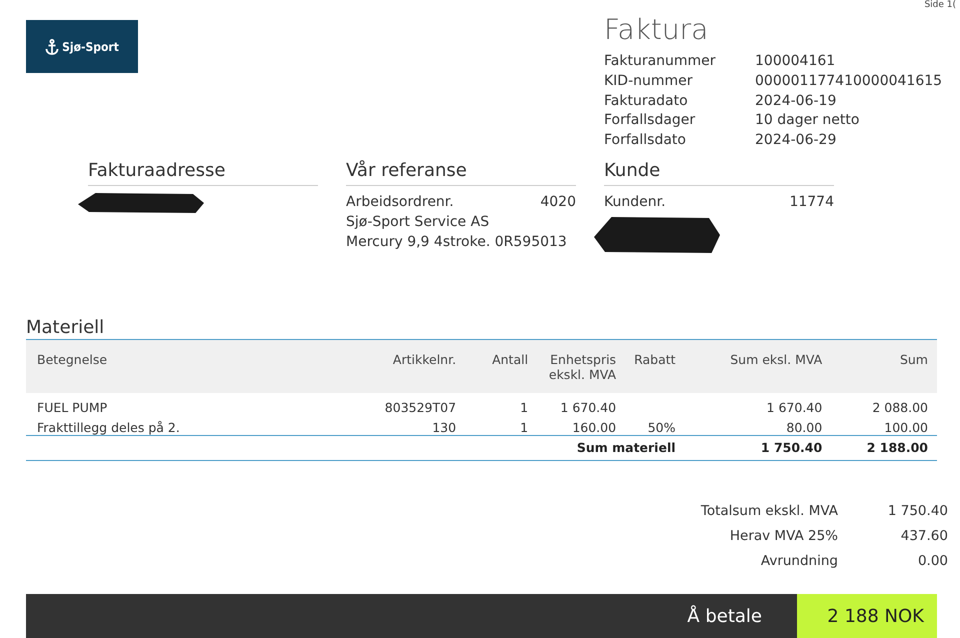 The width and height of the screenshot is (960, 638). What do you see at coordinates (867, 616) in the screenshot?
I see `amount-due-value: 2 188 NOK` at bounding box center [867, 616].